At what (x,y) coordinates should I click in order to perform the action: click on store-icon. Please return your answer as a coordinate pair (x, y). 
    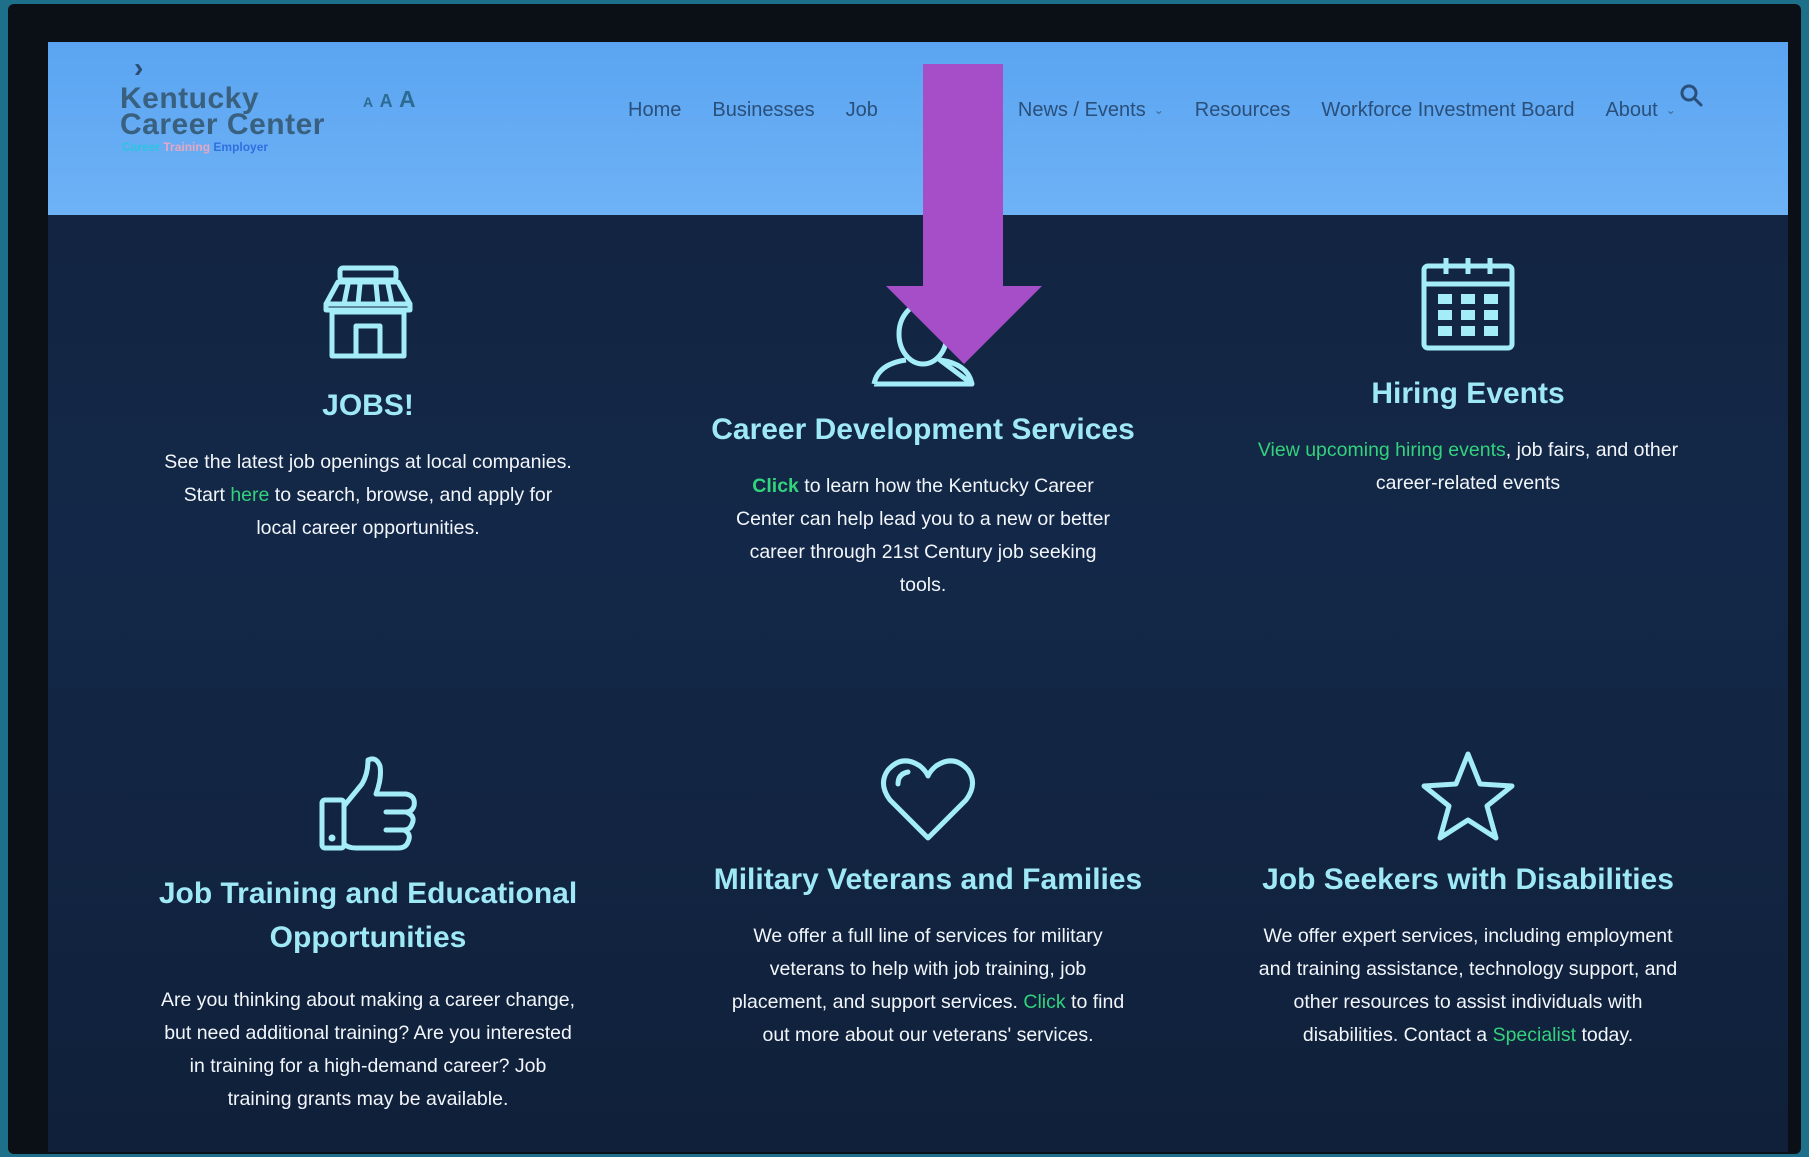
    Looking at the image, I should click on (368, 312).